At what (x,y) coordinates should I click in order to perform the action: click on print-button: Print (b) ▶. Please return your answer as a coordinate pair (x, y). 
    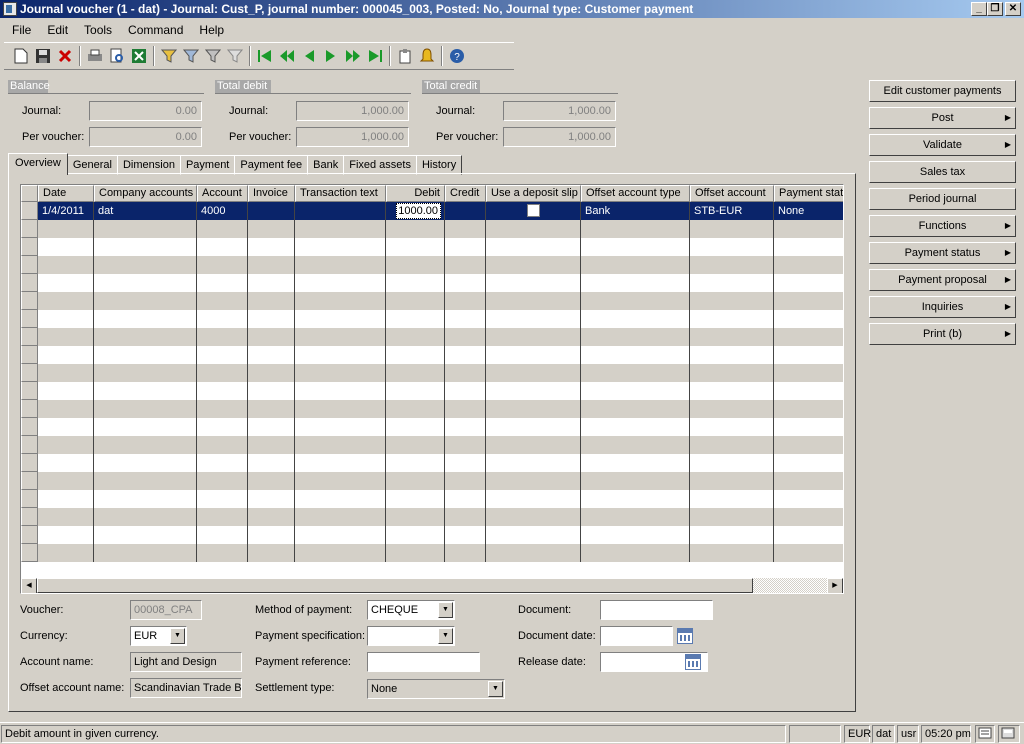
    Looking at the image, I should click on (942, 334).